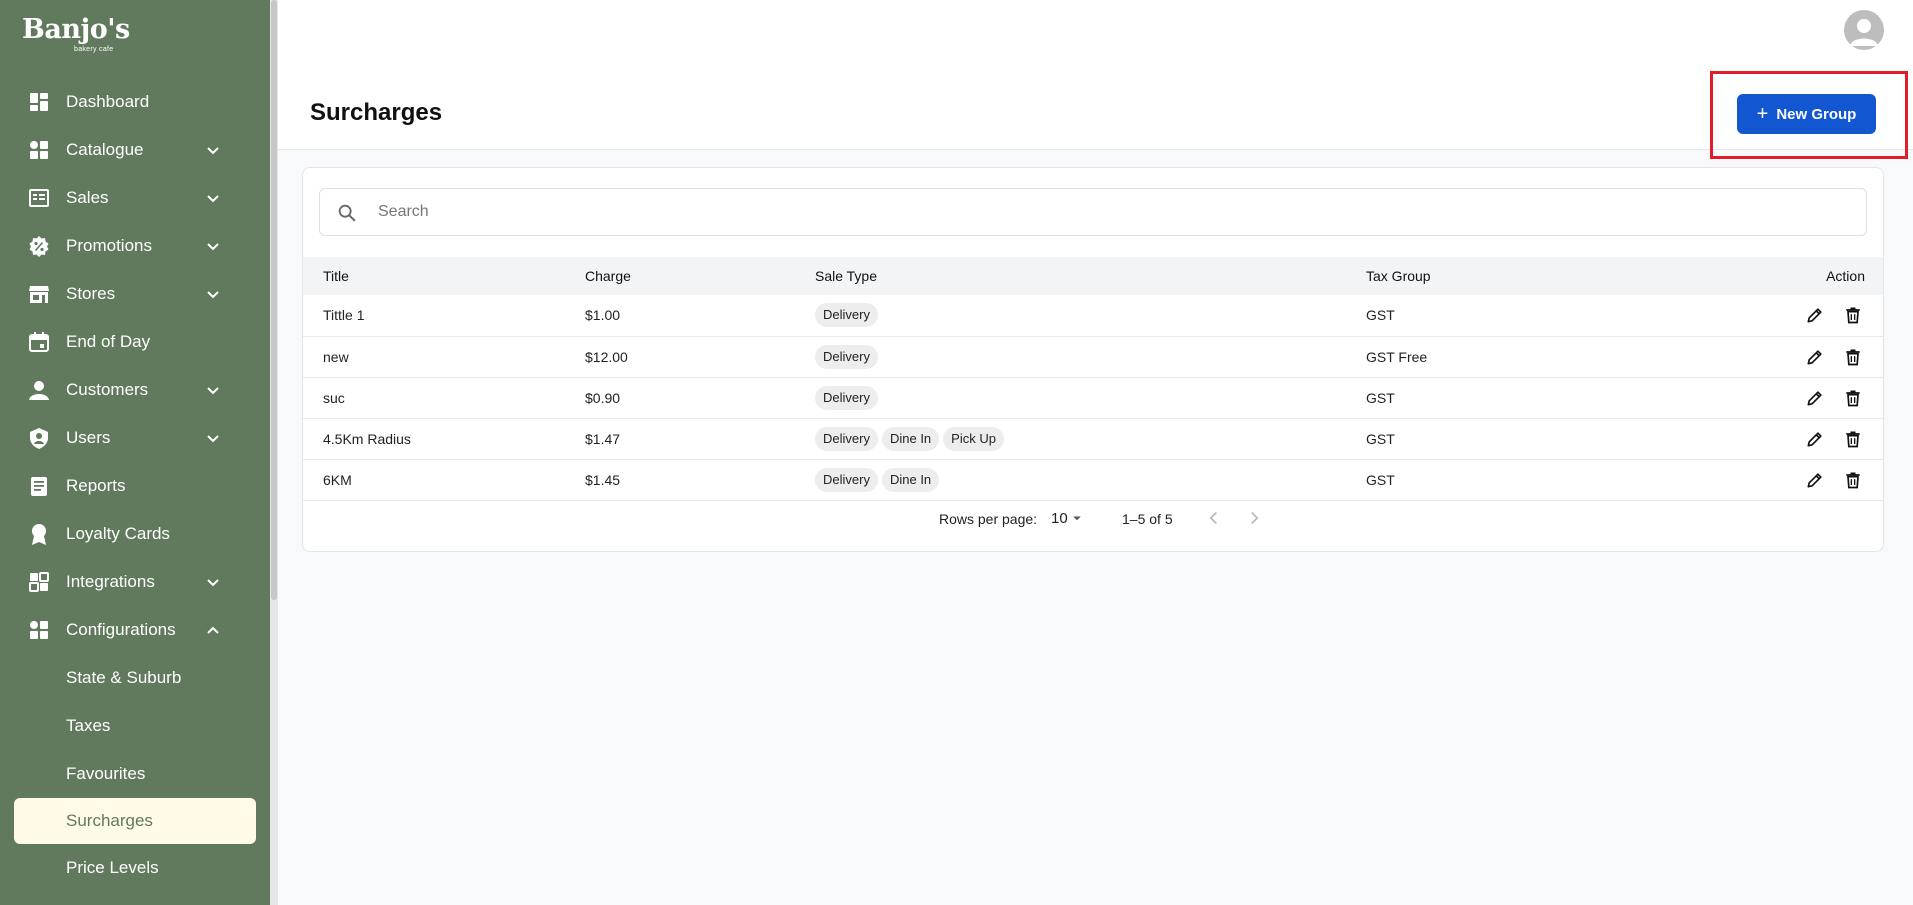  Describe the element at coordinates (213, 630) in the screenshot. I see `chevron-up-icon` at that location.